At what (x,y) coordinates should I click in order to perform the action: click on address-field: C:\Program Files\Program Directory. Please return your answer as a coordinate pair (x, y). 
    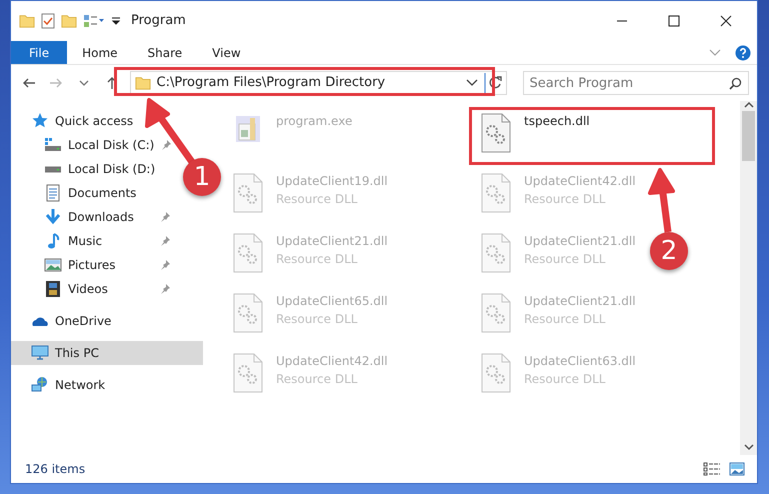
    Looking at the image, I should click on (318, 83).